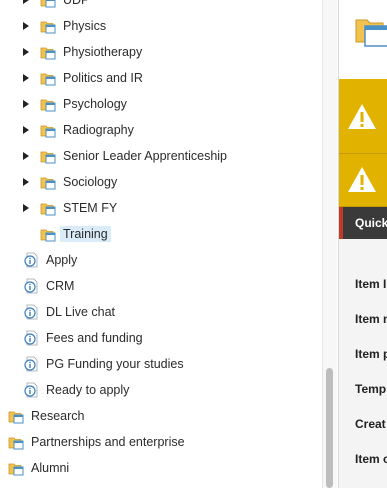  I want to click on tree-item: Sociology, so click(71, 182).